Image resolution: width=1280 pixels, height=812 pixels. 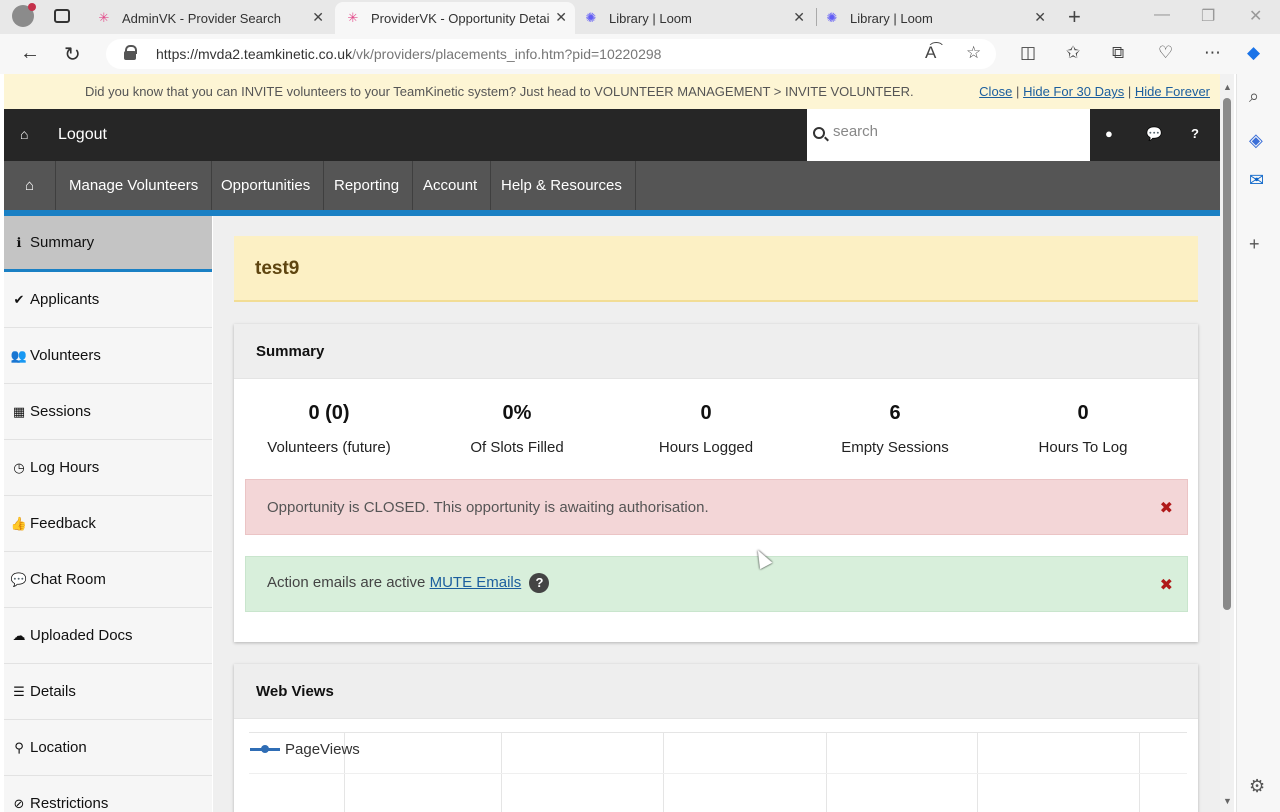 What do you see at coordinates (367, 185) in the screenshot?
I see `nav-reporting: Reporting` at bounding box center [367, 185].